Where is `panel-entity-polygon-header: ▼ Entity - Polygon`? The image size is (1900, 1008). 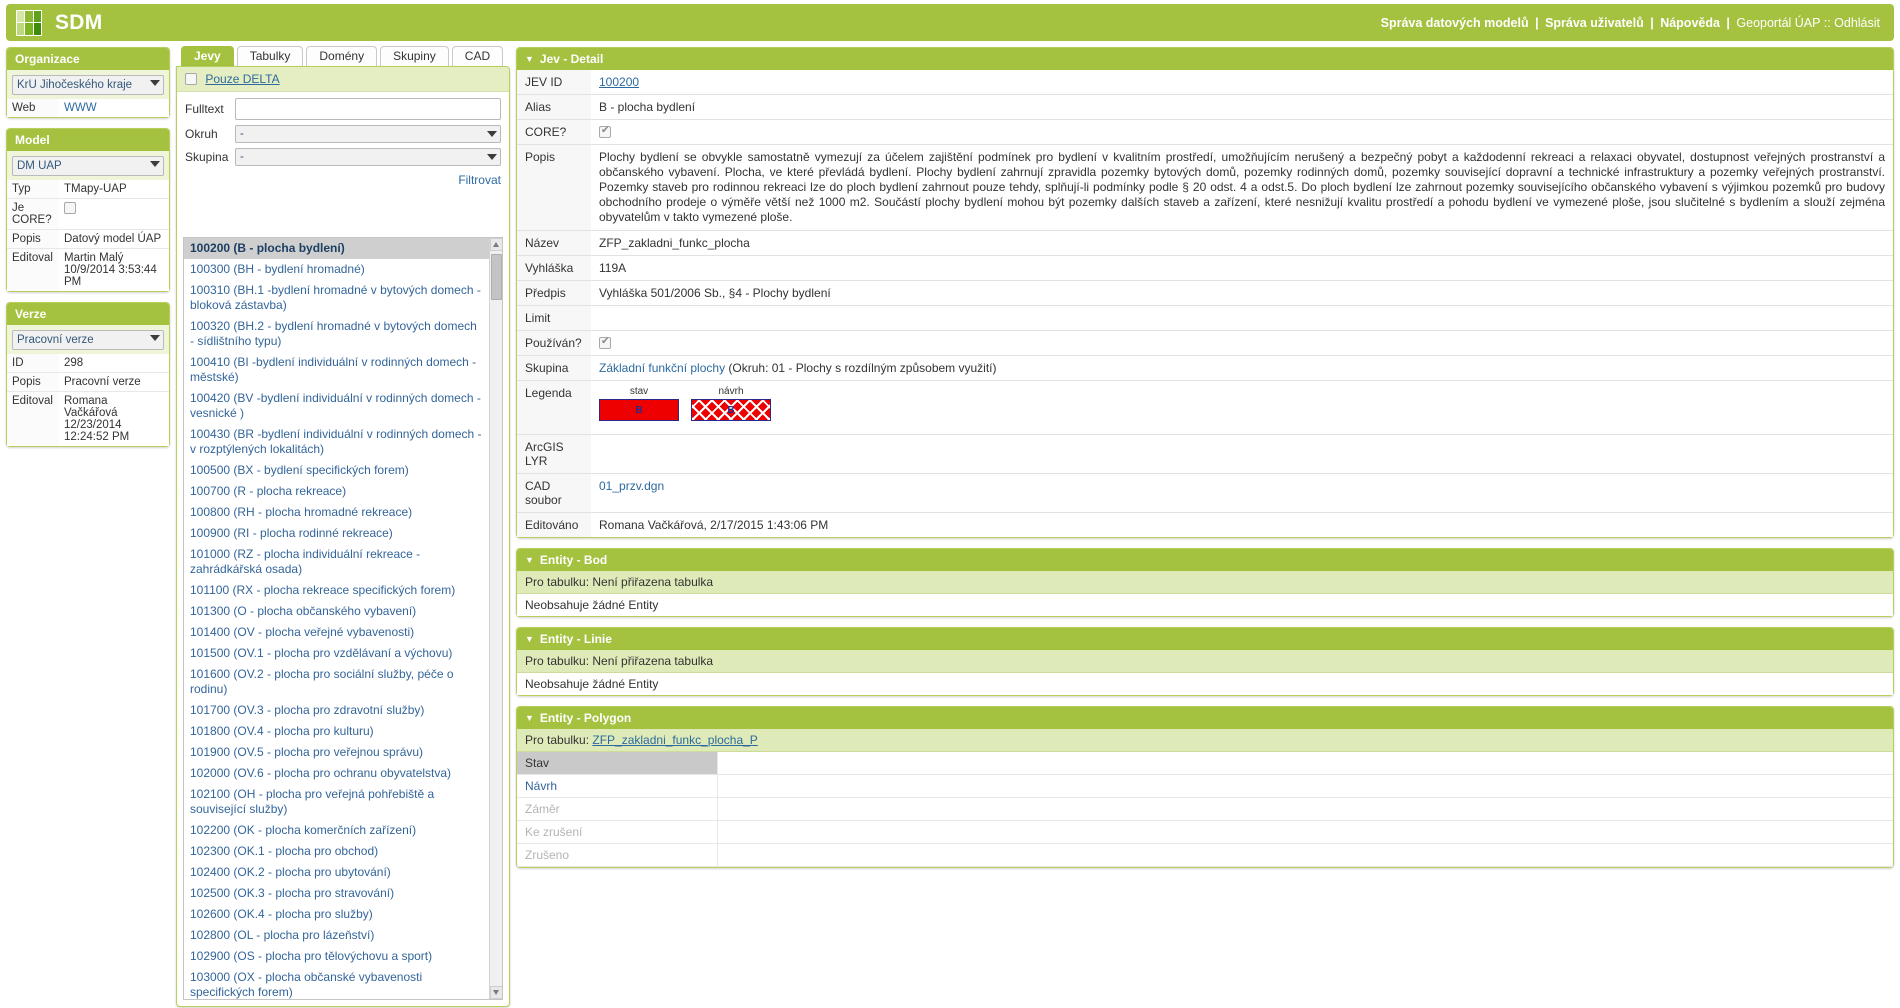
panel-entity-polygon-header: ▼ Entity - Polygon is located at coordinates (1205, 718).